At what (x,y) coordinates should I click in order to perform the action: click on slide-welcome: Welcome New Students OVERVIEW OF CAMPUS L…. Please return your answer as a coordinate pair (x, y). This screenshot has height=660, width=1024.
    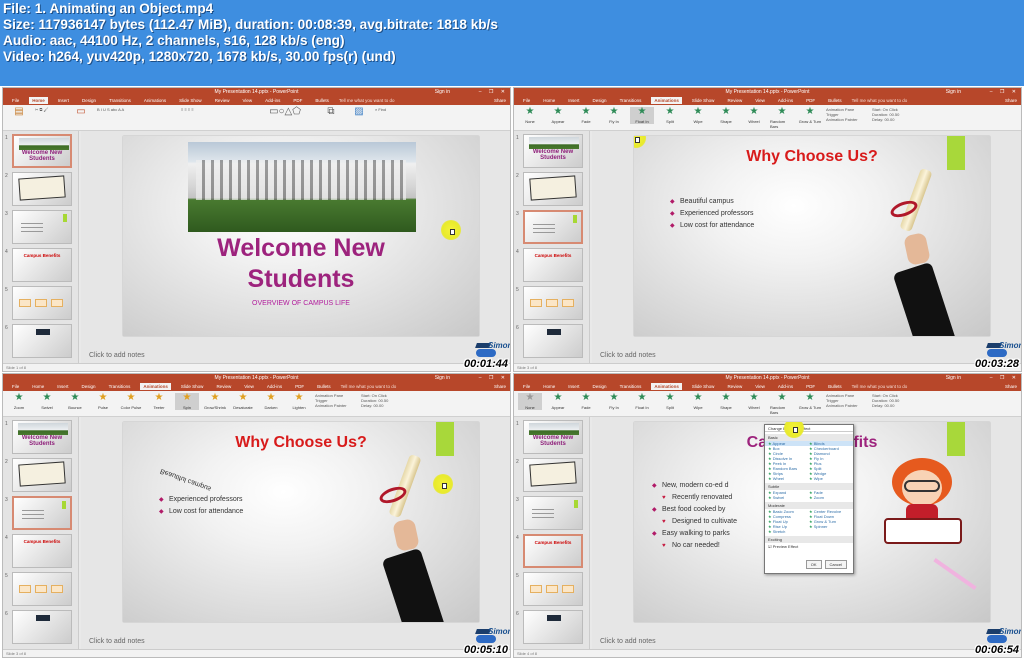
    Looking at the image, I should click on (301, 236).